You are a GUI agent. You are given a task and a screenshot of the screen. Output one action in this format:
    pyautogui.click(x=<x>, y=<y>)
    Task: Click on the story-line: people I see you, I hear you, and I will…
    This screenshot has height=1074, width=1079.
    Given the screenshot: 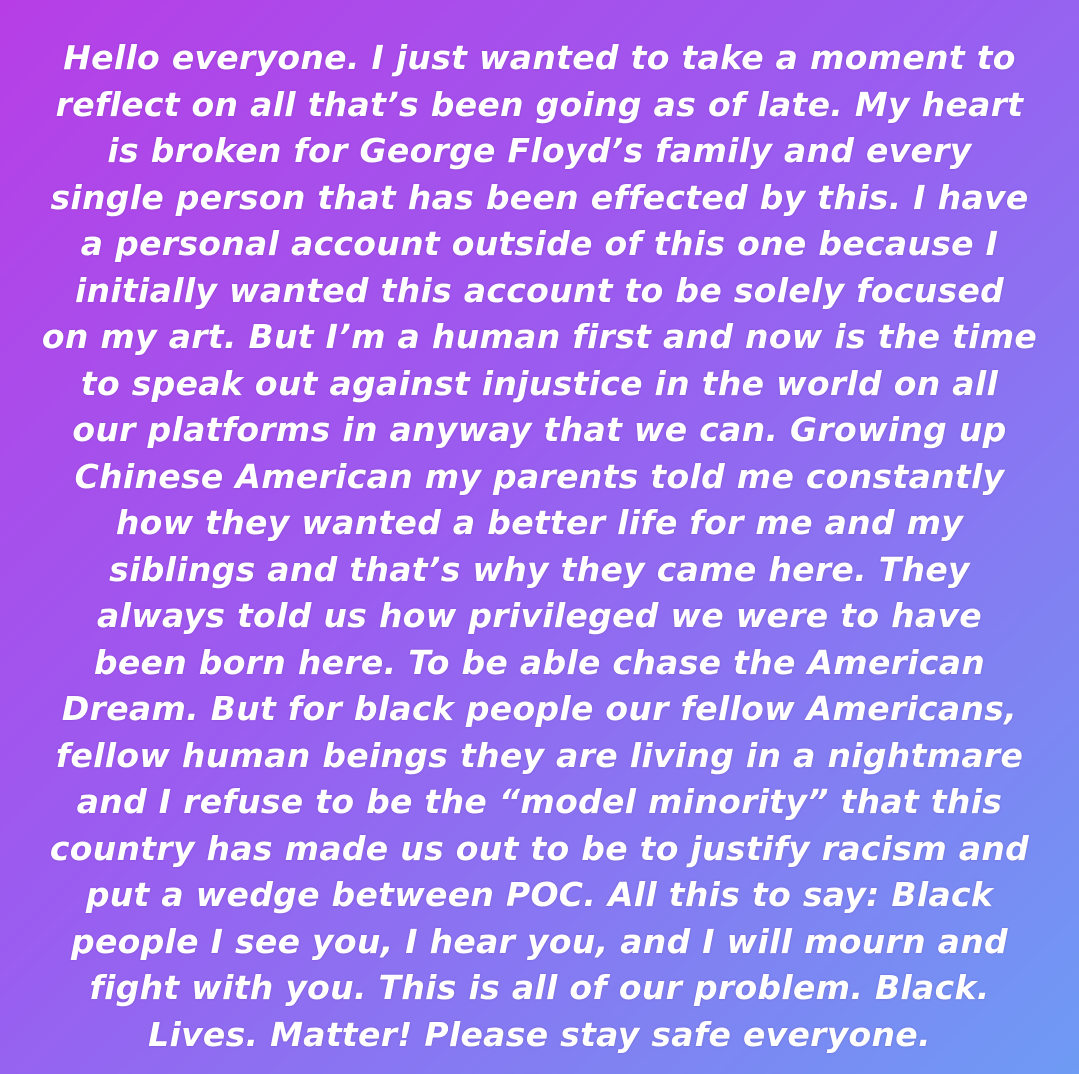 What is the action you would take?
    pyautogui.click(x=539, y=941)
    